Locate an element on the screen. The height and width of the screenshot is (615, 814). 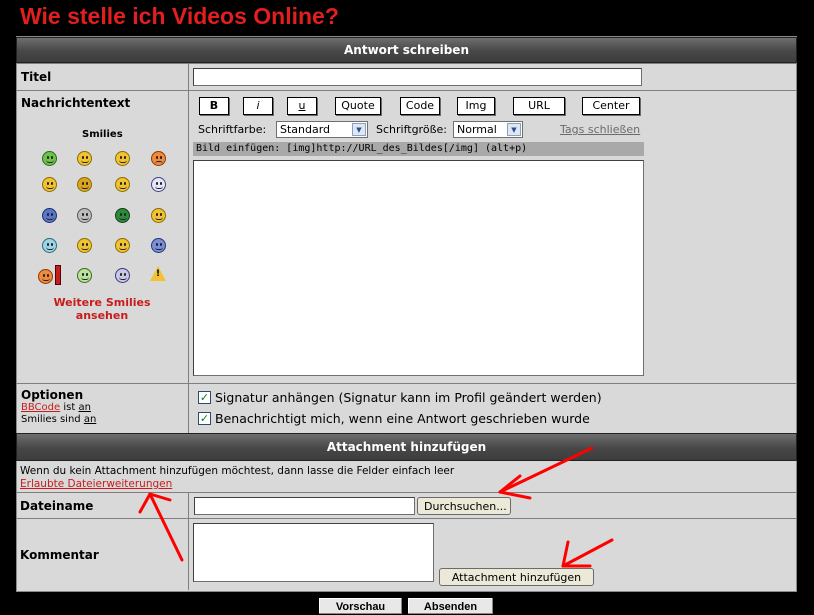
annotation-arrows is located at coordinates (376, 507).